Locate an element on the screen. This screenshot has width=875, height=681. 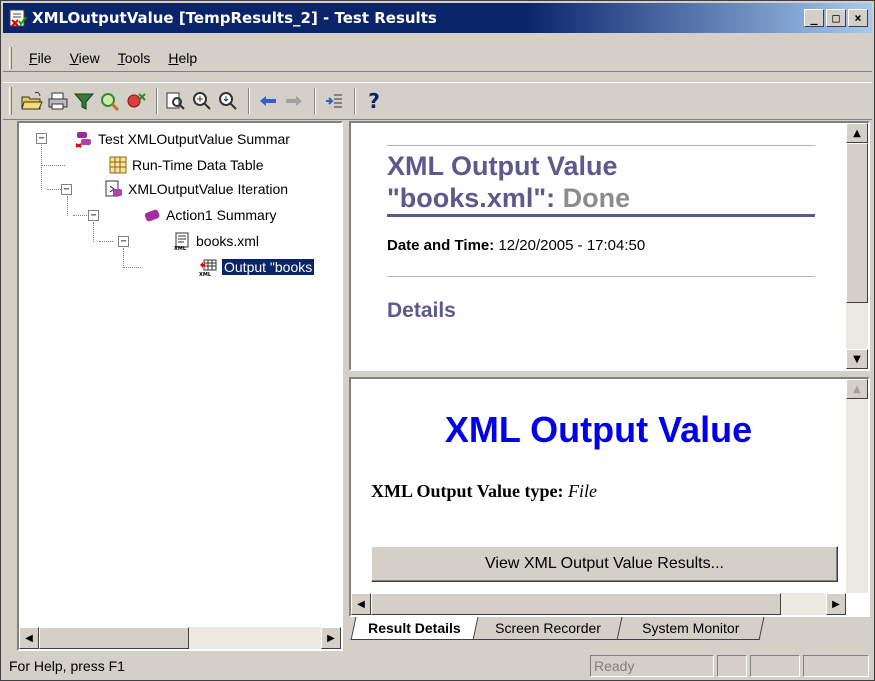
status-help-text: For Help, press F1 is located at coordinates (67, 666).